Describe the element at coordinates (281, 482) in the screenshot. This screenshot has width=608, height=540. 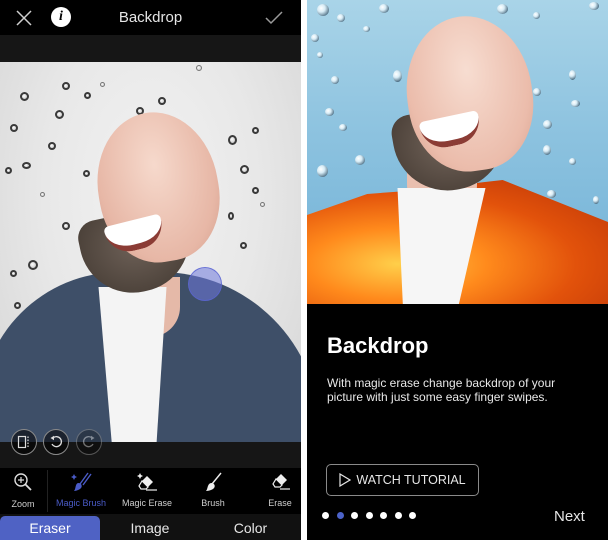
I see `eraser-icon` at that location.